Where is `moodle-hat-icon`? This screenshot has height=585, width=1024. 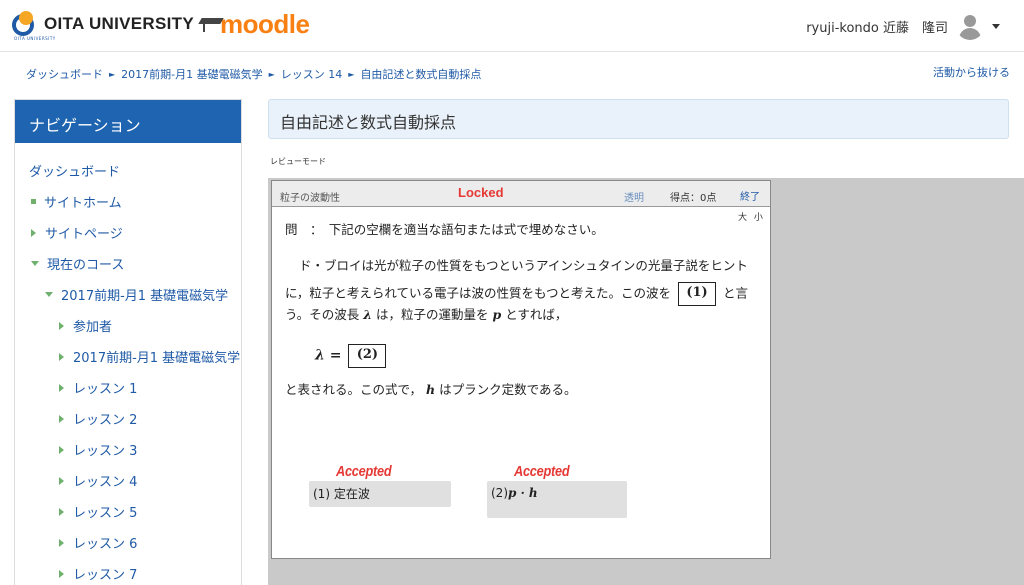 moodle-hat-icon is located at coordinates (211, 24).